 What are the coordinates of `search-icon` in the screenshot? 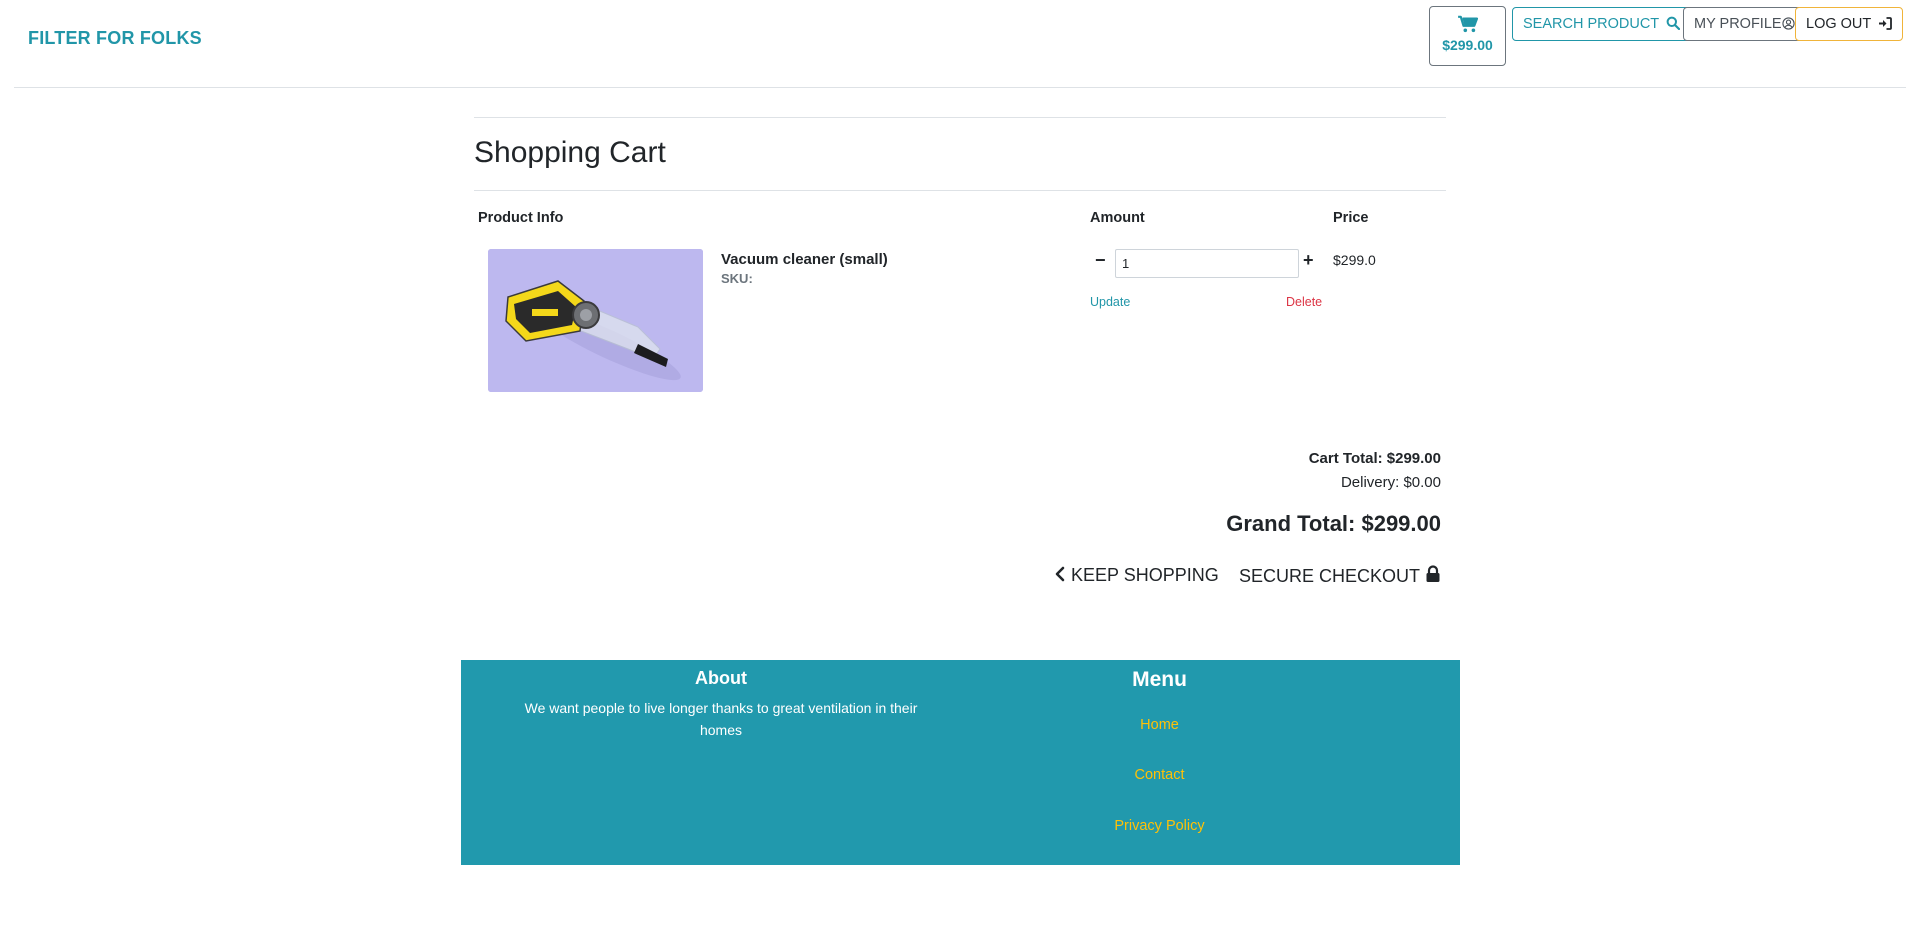 It's located at (1673, 23).